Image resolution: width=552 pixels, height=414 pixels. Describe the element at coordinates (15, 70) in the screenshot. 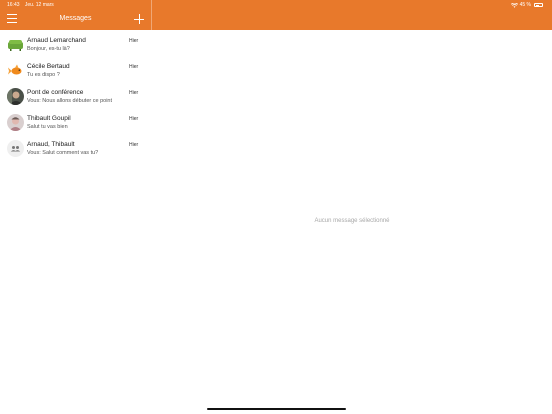

I see `goldfish-photo-avatar` at that location.